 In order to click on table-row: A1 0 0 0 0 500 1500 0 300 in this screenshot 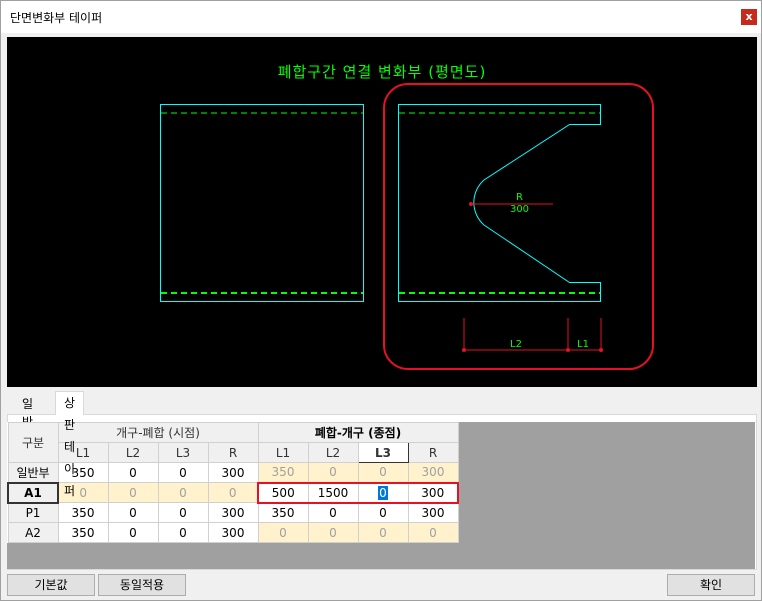, I will do `click(233, 492)`.